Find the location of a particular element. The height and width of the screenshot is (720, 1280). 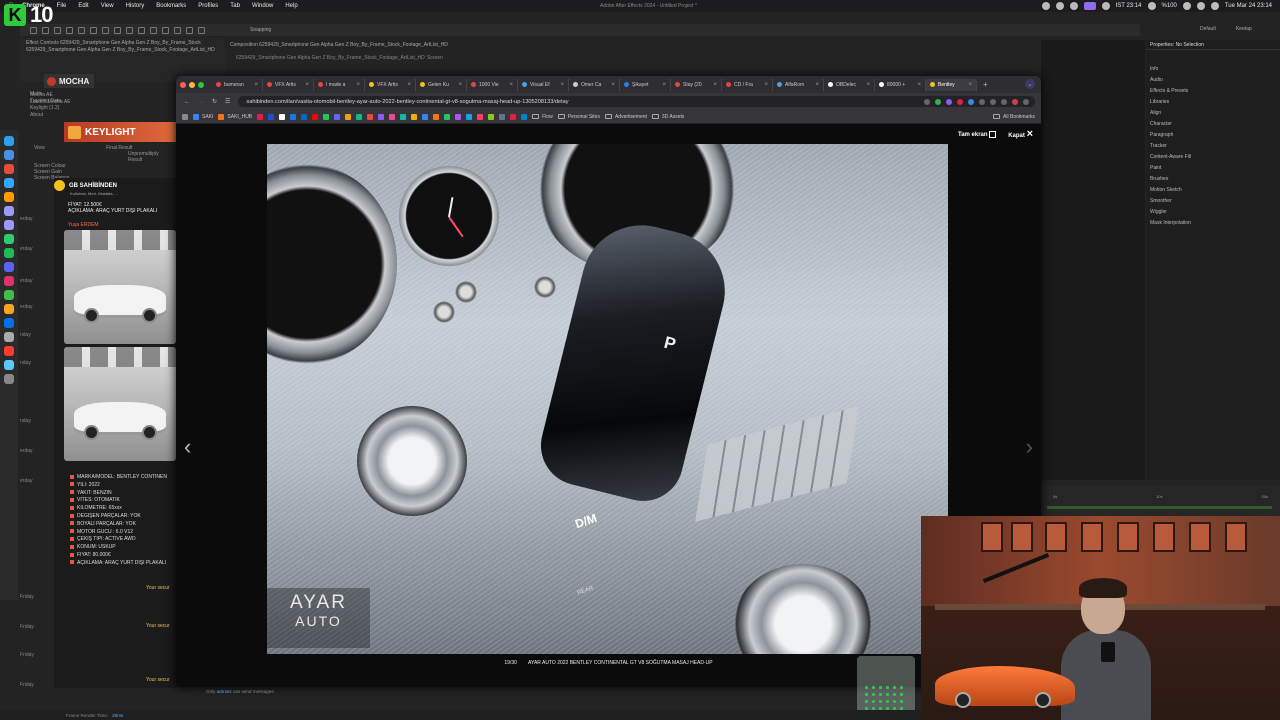

menu-profiles: Profiles is located at coordinates (208, 6).